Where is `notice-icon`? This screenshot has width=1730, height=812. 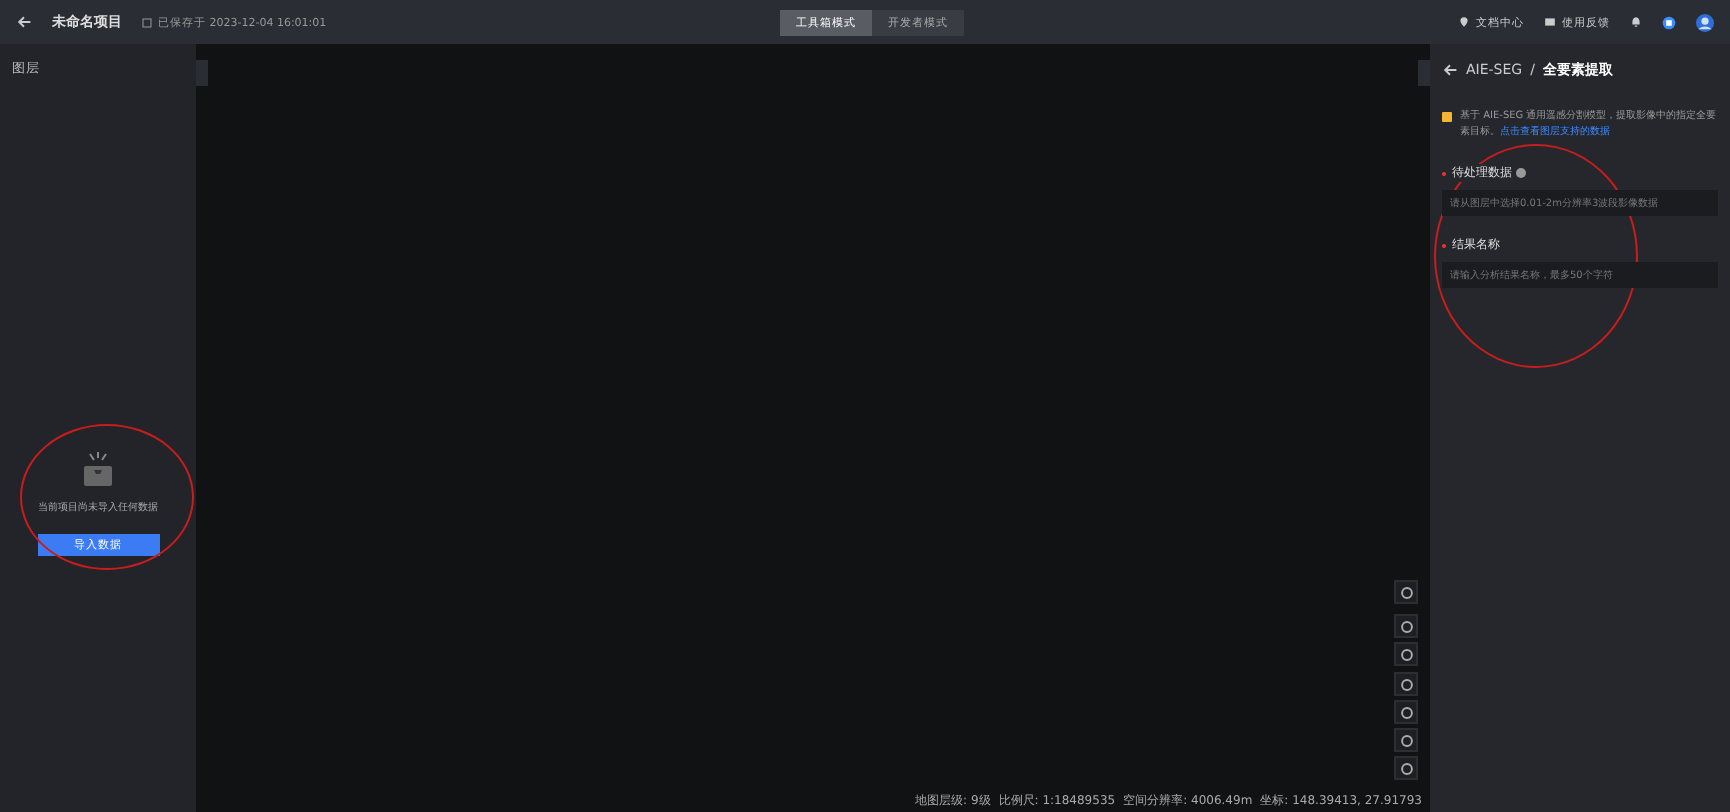 notice-icon is located at coordinates (1447, 117).